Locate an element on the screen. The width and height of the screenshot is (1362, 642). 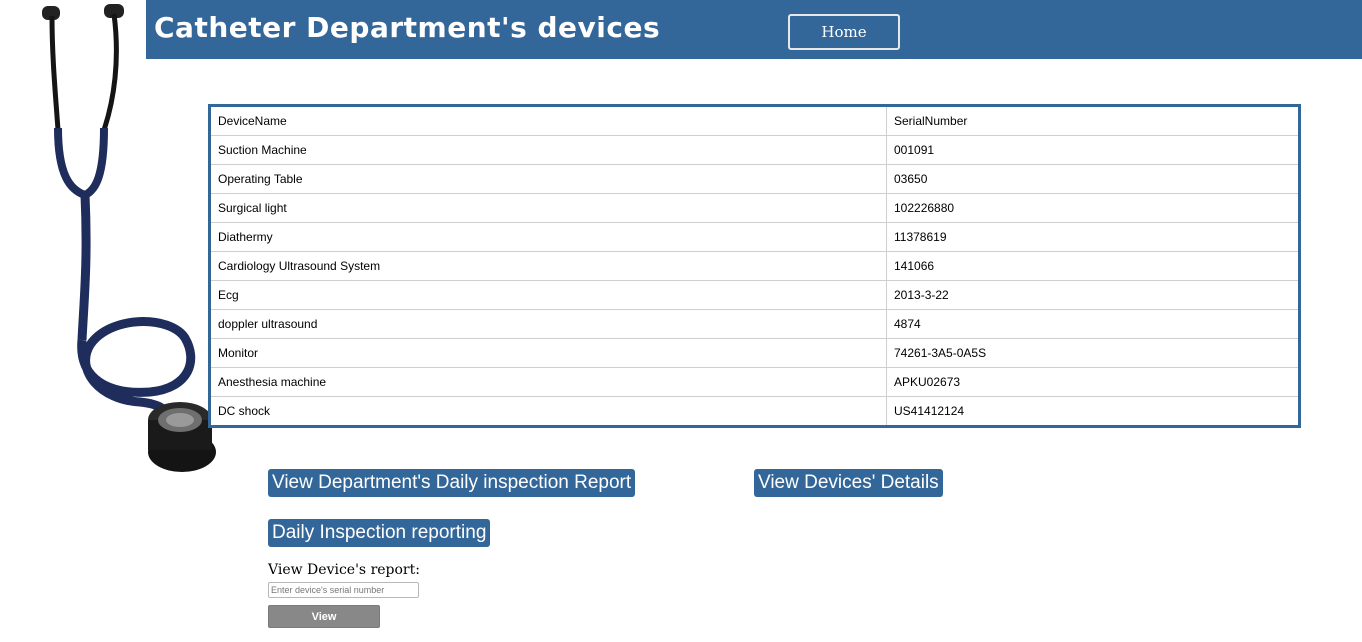
device-name-cell: Monitor is located at coordinates (549, 353).